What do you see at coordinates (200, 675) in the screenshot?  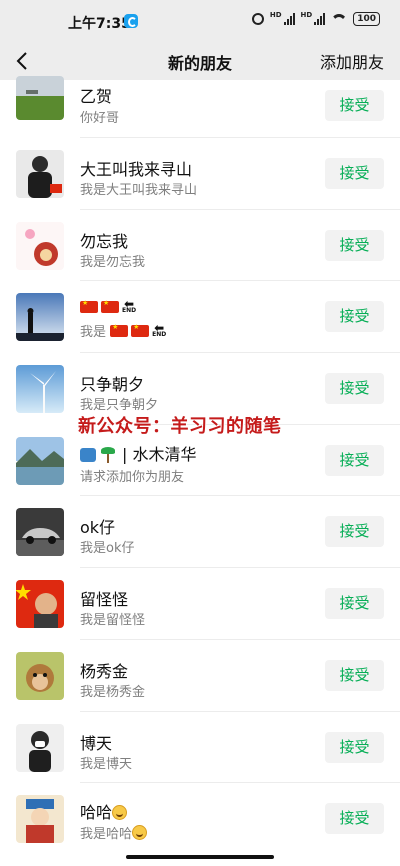 I see `list-item: 杨秀金 我是杨秀金 接受` at bounding box center [200, 675].